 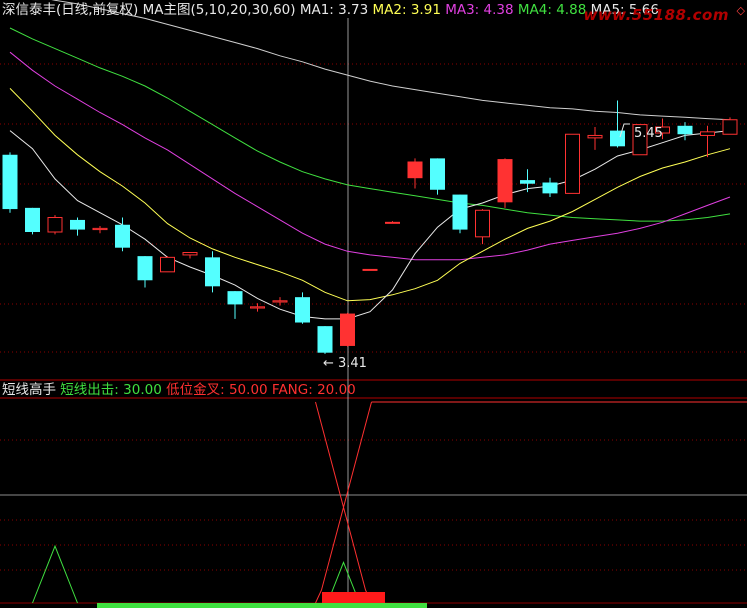 What do you see at coordinates (262, 605) in the screenshot?
I see `short-attack-bar` at bounding box center [262, 605].